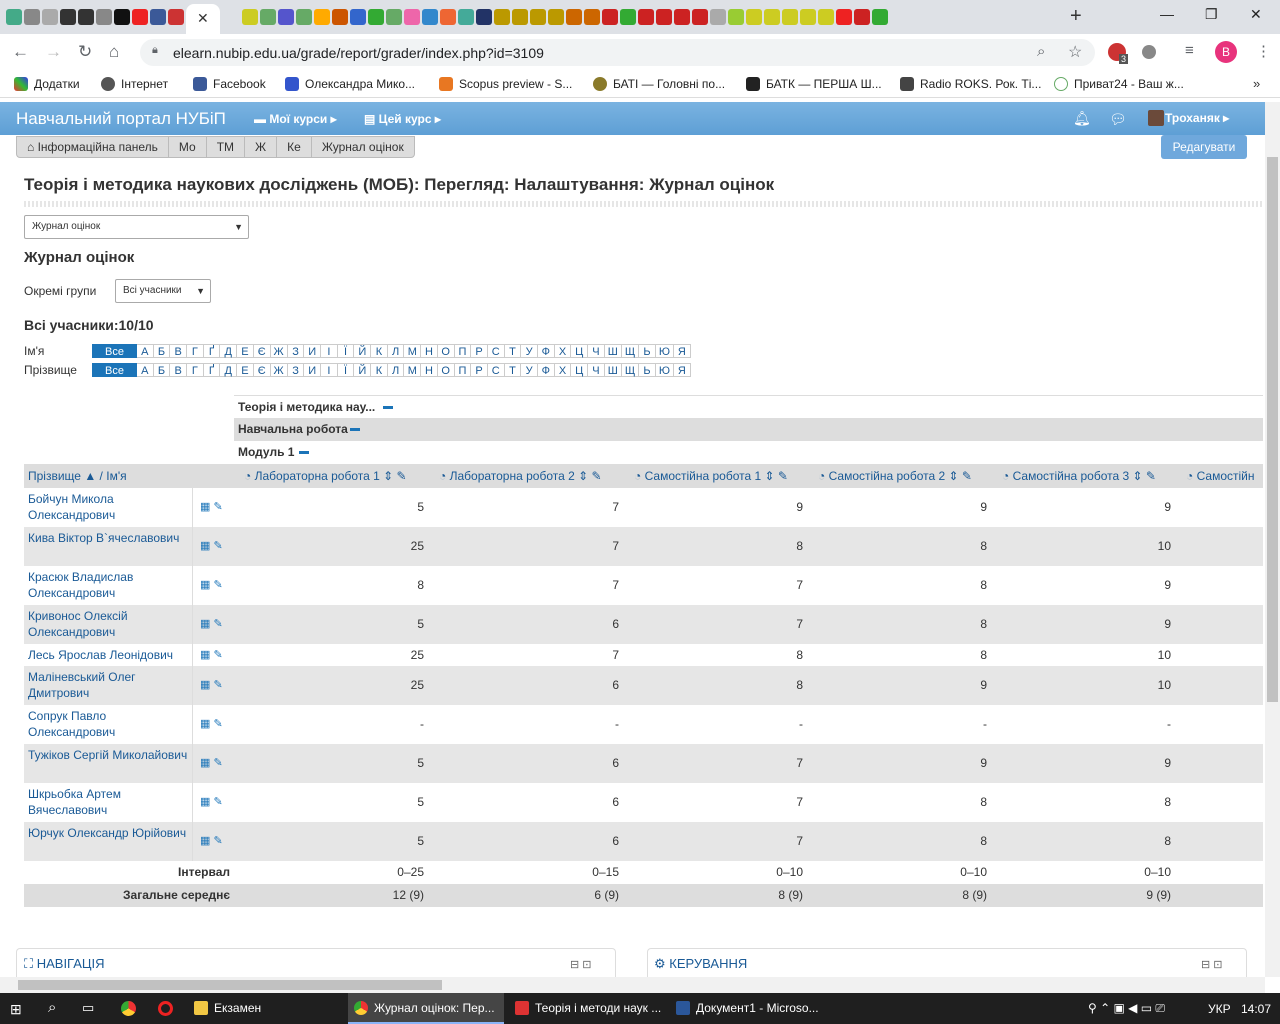 The height and width of the screenshot is (1024, 1280). Describe the element at coordinates (1211, 14) in the screenshot. I see `maximize-icon: ❐` at that location.